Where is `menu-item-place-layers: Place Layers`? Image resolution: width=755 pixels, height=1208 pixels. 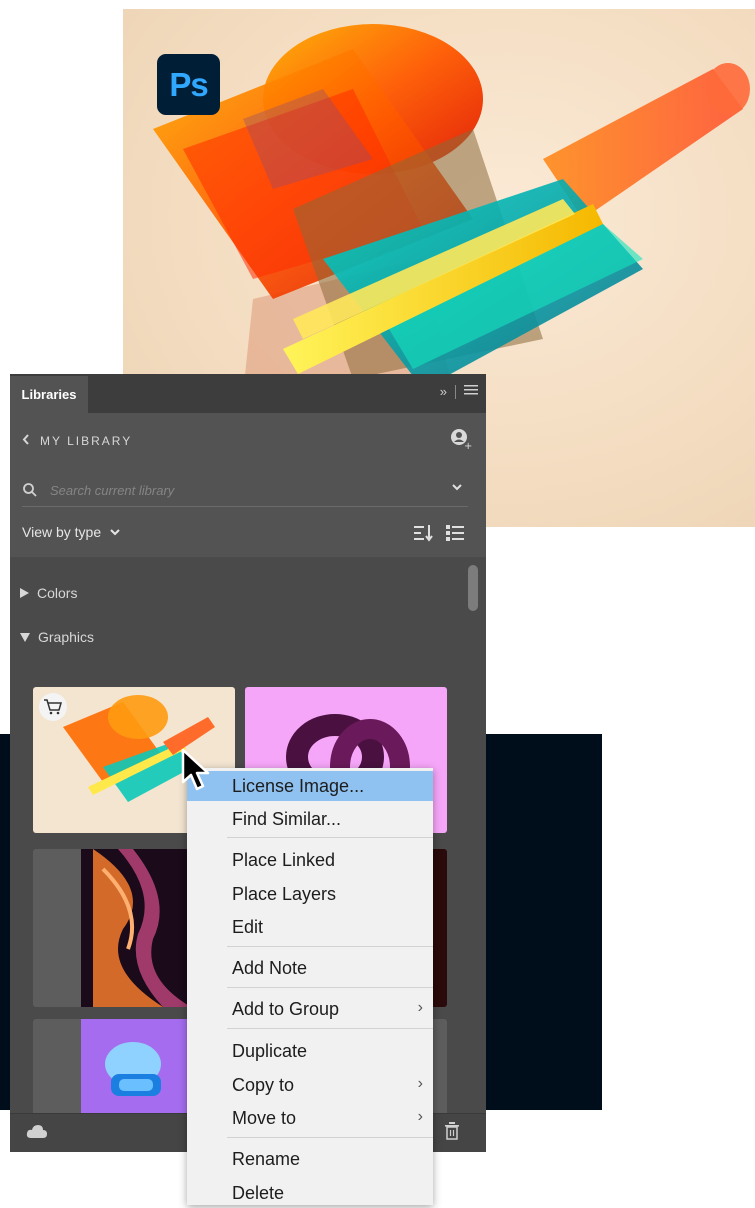 menu-item-place-layers: Place Layers is located at coordinates (310, 894).